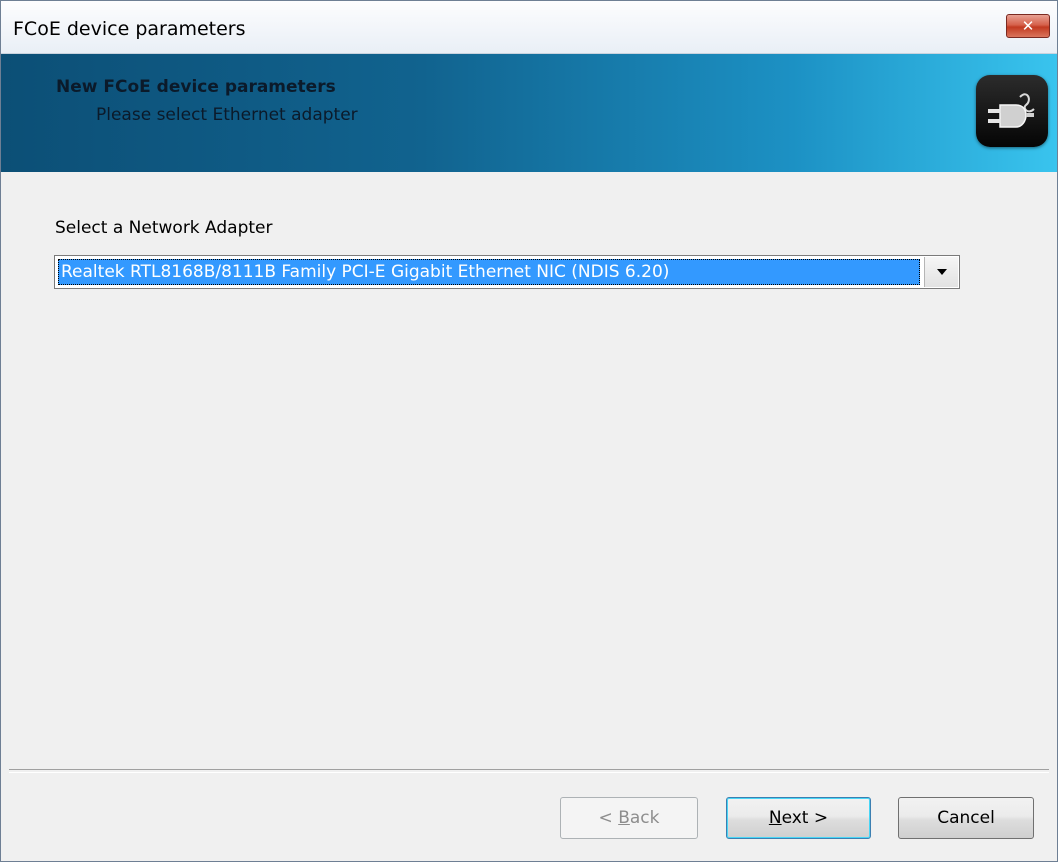 This screenshot has height=862, width=1058. I want to click on close-button: ✕, so click(1028, 26).